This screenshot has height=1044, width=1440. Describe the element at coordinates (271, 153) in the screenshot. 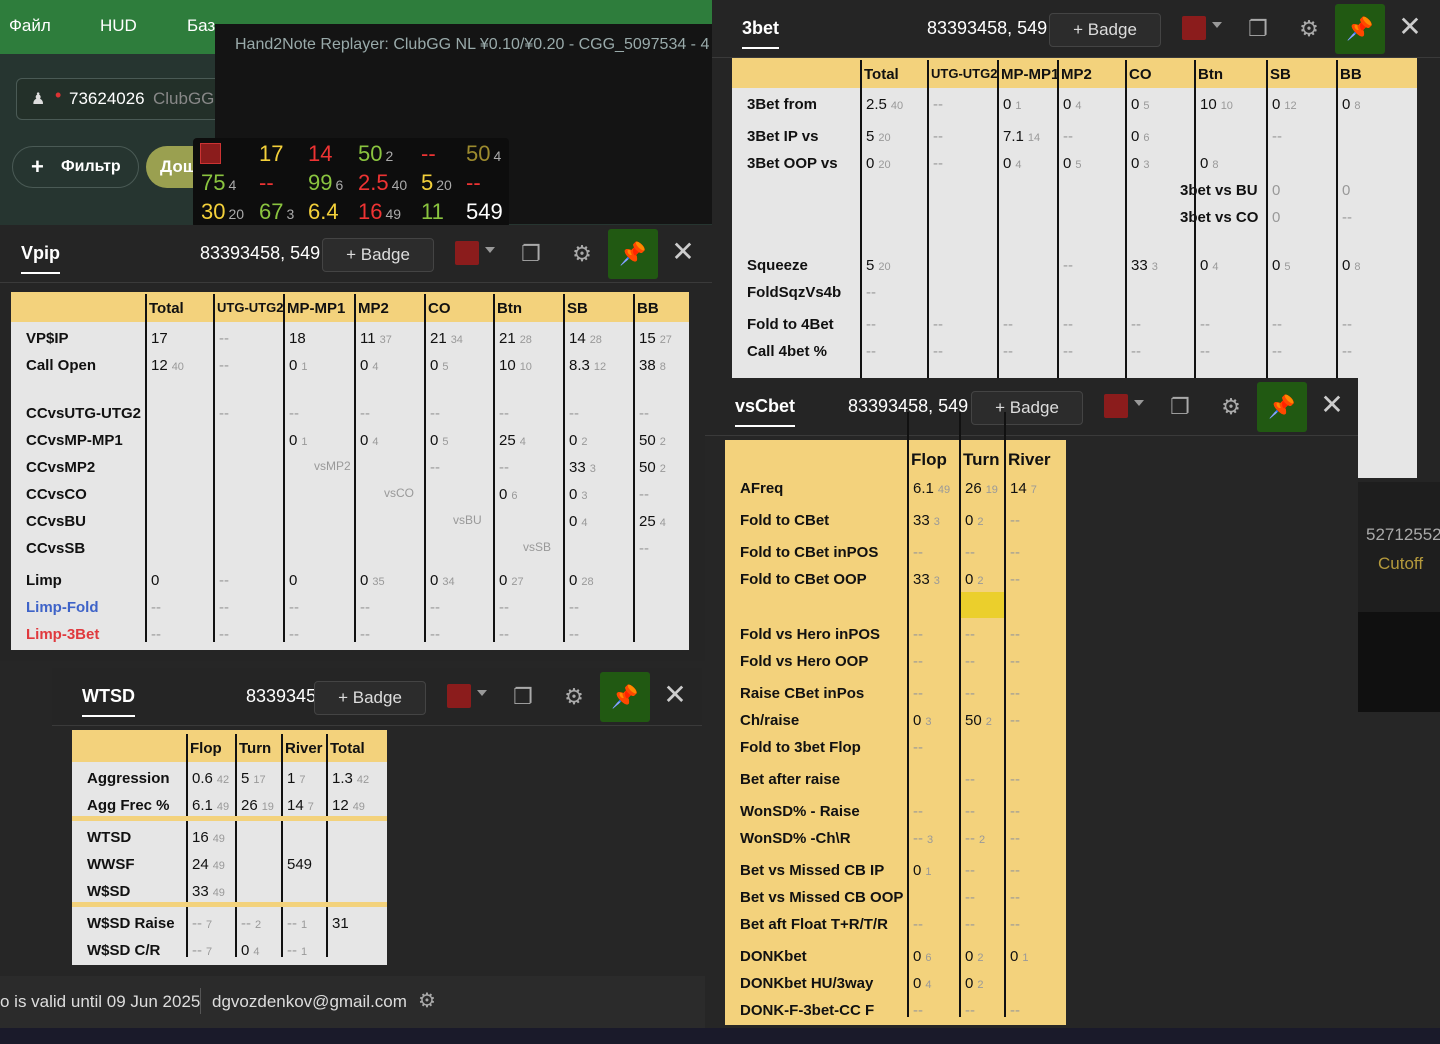

I see `hud-stat-value: 17` at that location.